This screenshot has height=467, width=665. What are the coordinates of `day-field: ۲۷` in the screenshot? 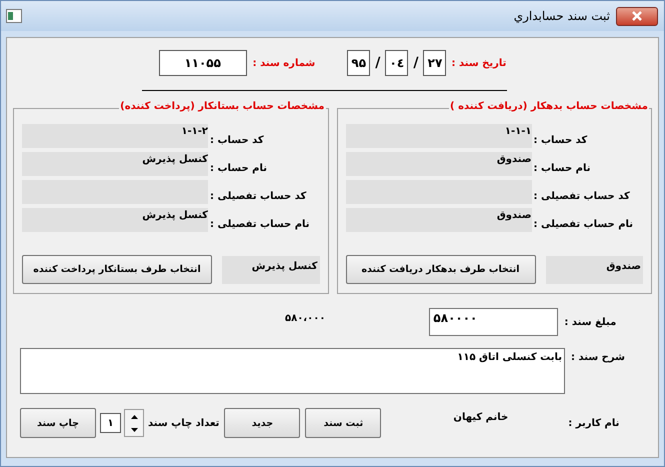 It's located at (434, 63).